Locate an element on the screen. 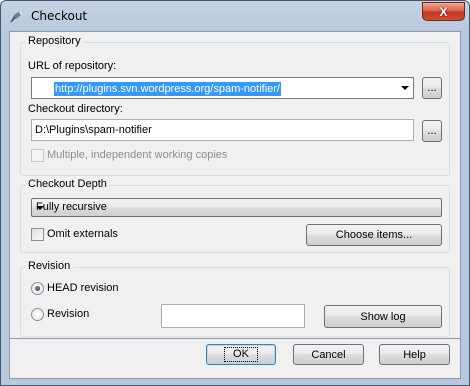 The width and height of the screenshot is (470, 386). head-revision-radio is located at coordinates (37, 288).